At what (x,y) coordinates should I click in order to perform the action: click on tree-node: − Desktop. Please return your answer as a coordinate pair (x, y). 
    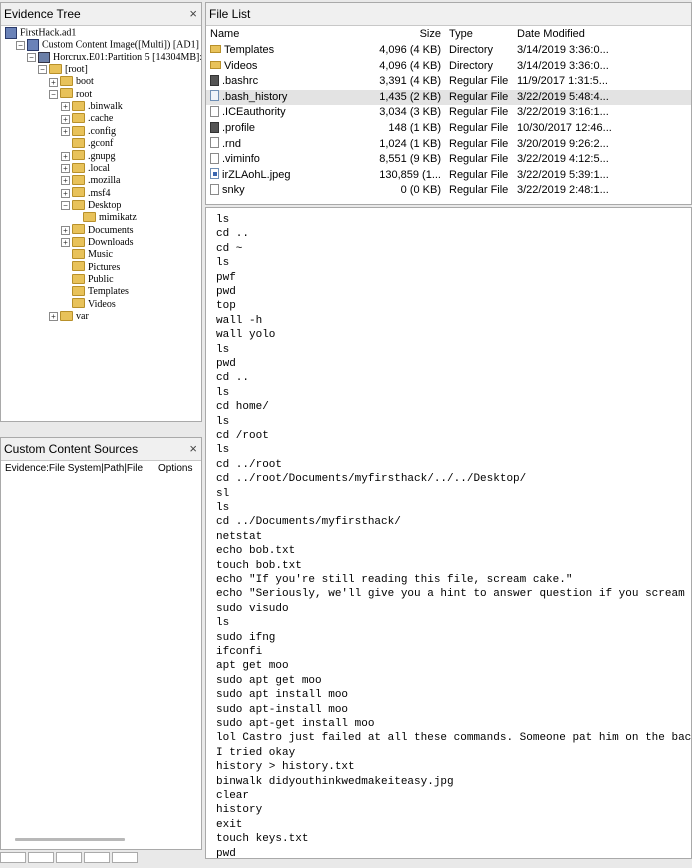
    Looking at the image, I should click on (91, 205).